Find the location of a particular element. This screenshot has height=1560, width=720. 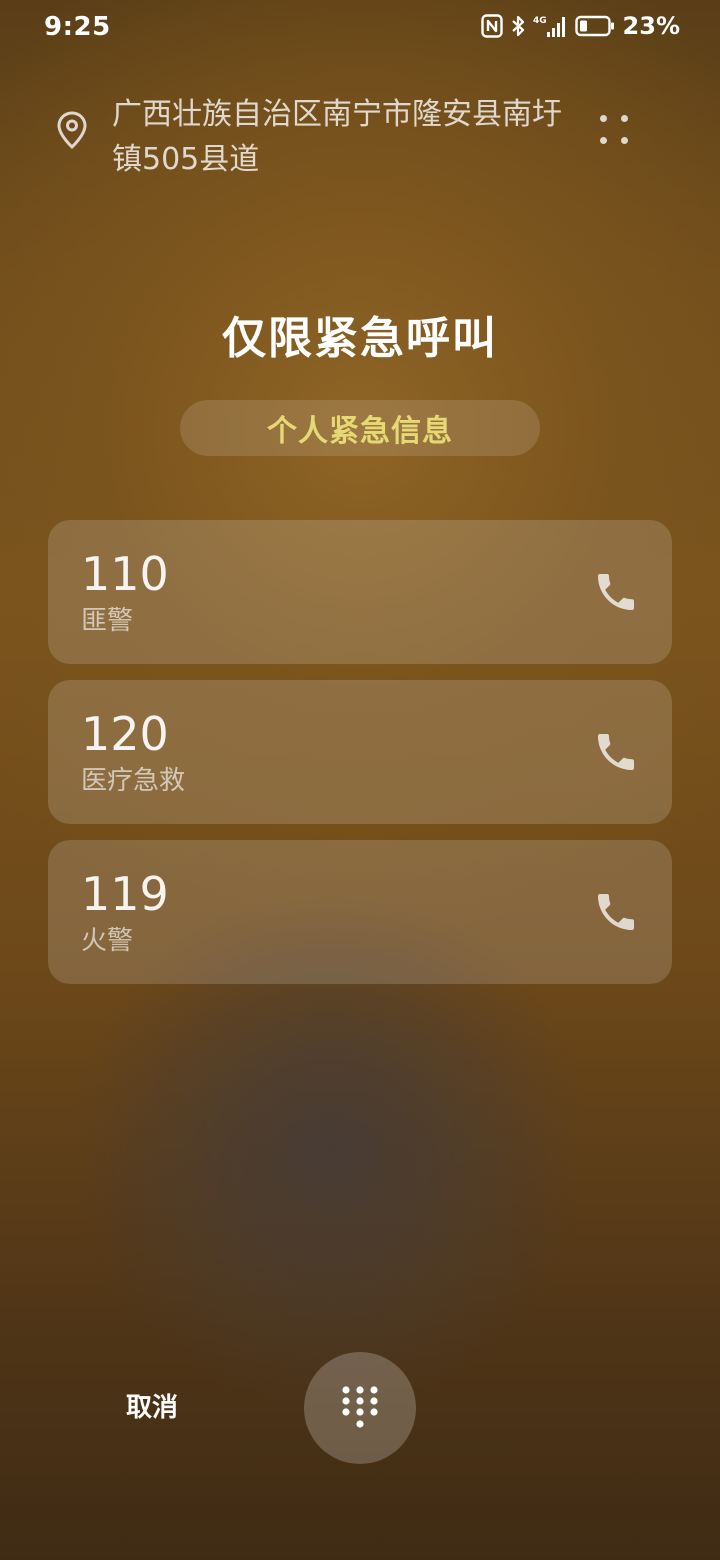

emergency-number: 120 is located at coordinates (125, 734).